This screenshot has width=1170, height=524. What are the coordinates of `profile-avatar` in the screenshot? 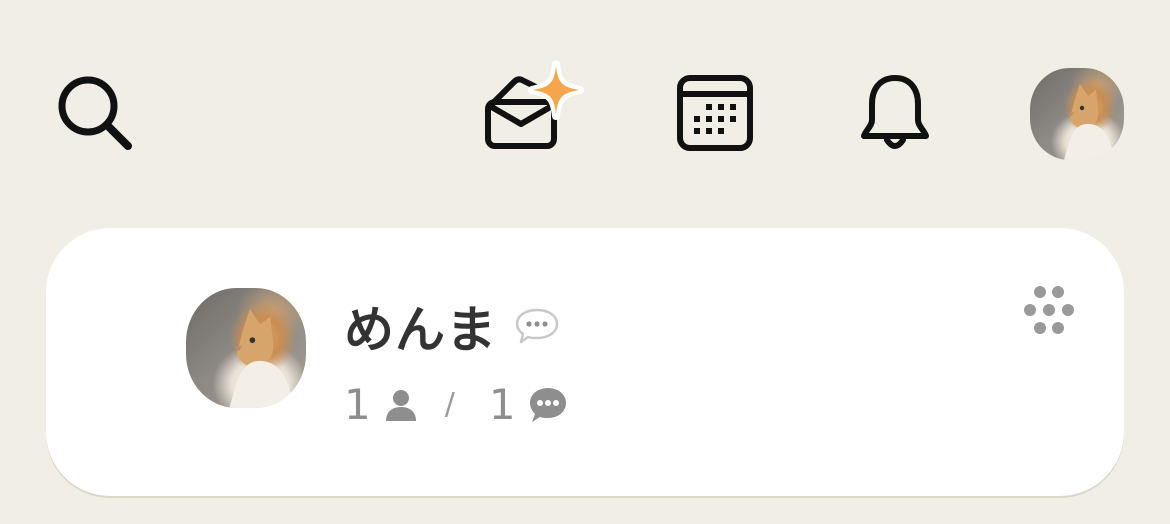 It's located at (1077, 114).